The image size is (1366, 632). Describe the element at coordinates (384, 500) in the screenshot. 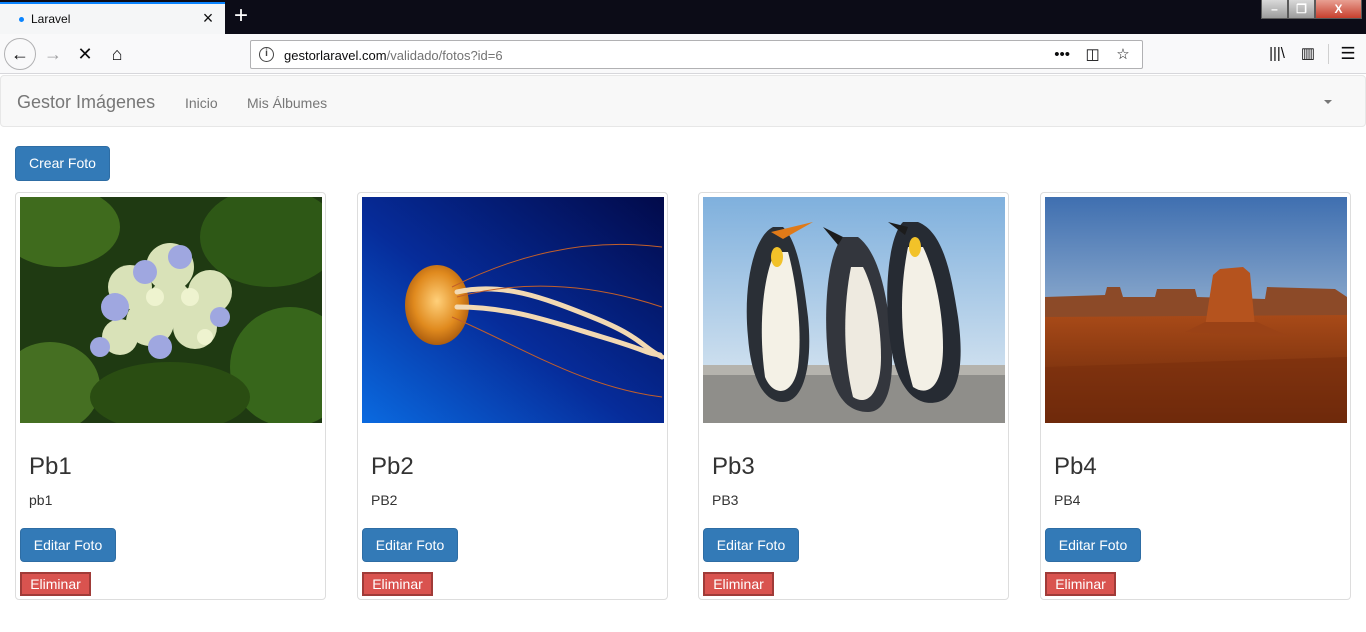

I see `photo-description: PB2` at that location.